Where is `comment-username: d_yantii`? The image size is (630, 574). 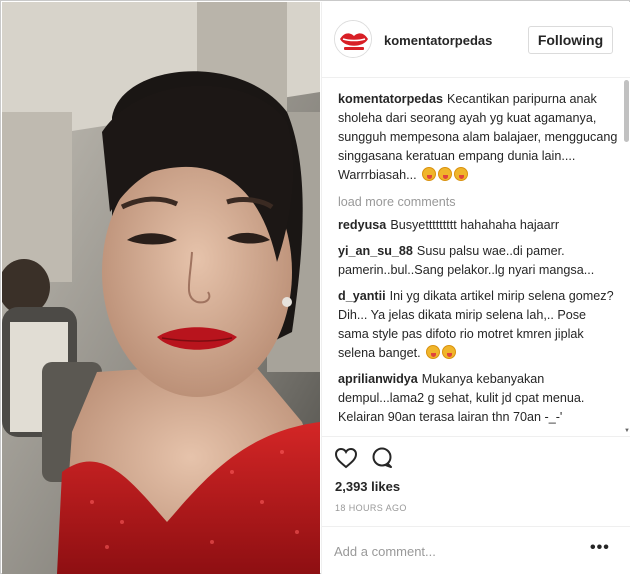 comment-username: d_yantii is located at coordinates (362, 296).